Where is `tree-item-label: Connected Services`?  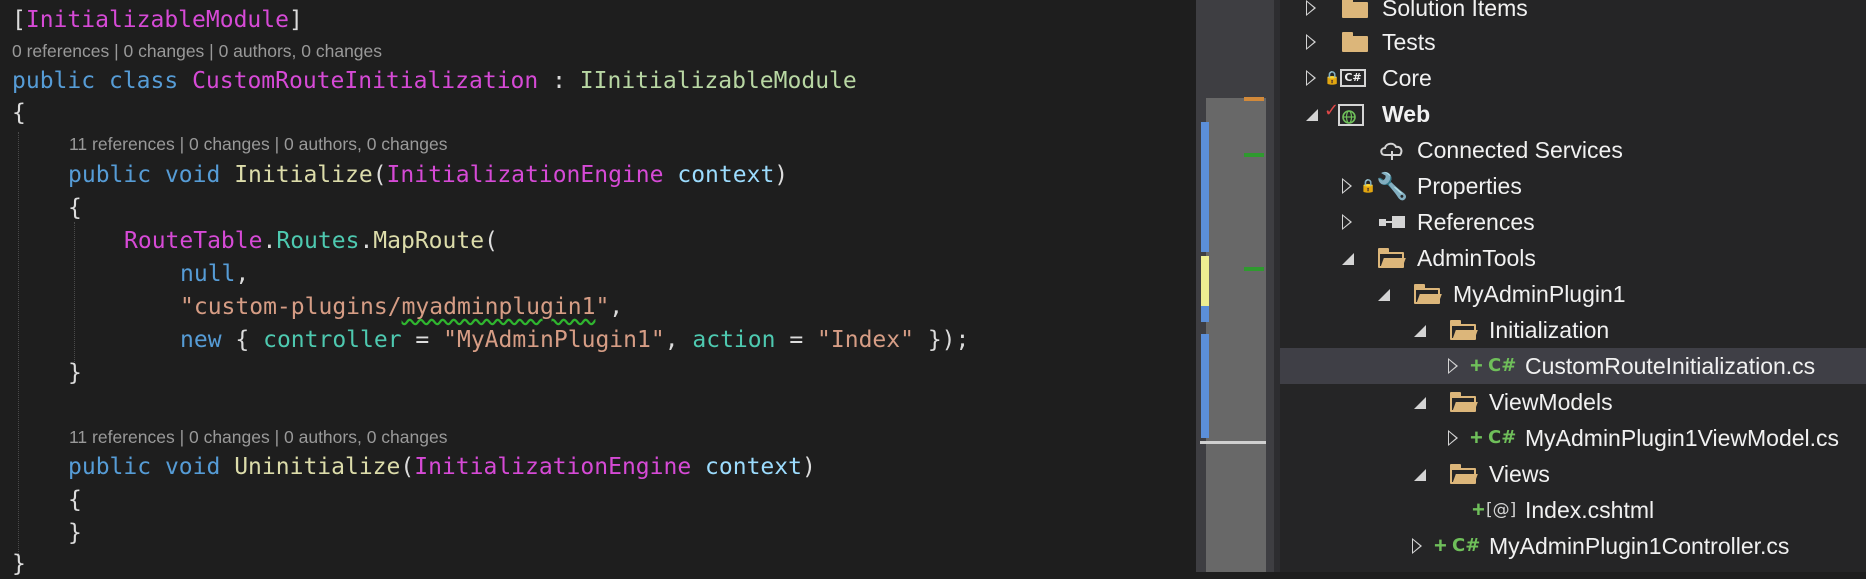 tree-item-label: Connected Services is located at coordinates (1520, 150).